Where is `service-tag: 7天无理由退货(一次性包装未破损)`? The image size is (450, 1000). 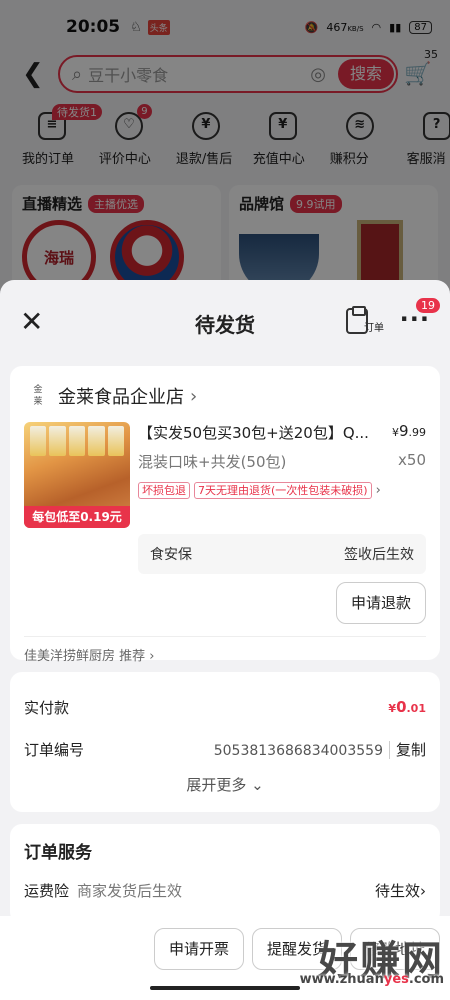
service-tag: 7天无理由退货(一次性包装未破损) is located at coordinates (283, 490).